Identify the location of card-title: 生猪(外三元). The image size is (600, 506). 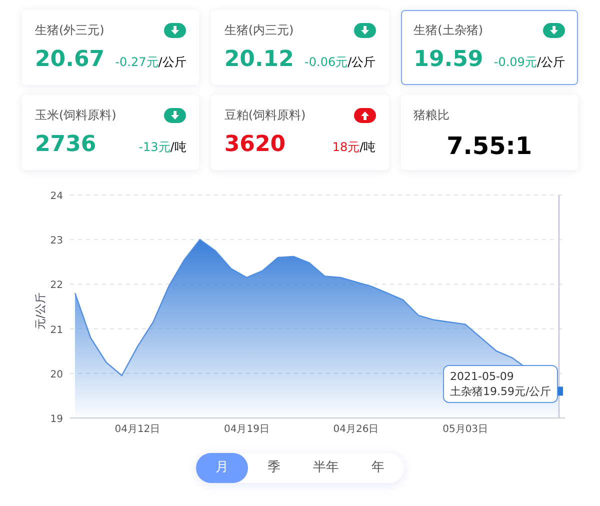
(69, 30).